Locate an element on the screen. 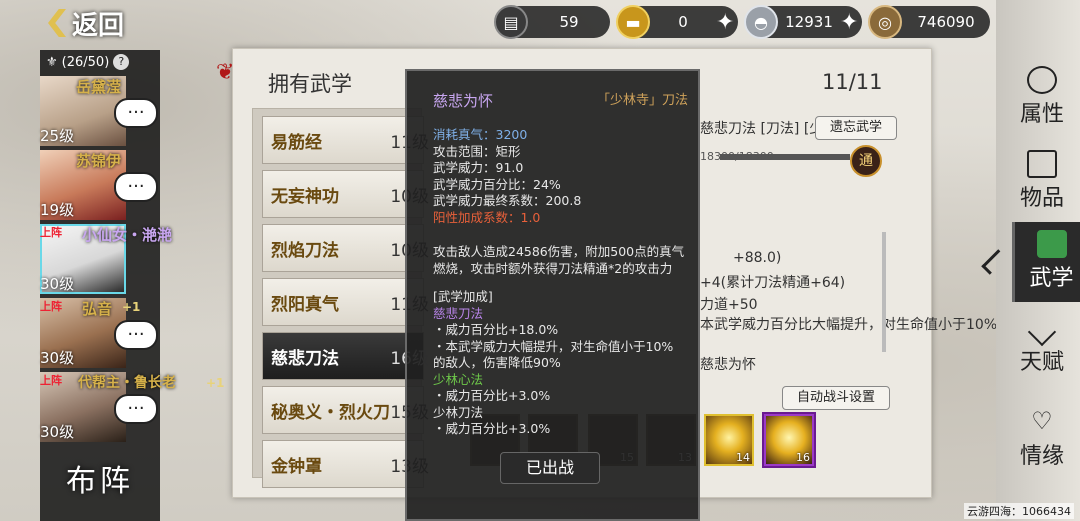 This screenshot has width=1080, height=521. party-icon: ⚜ is located at coordinates (52, 62).